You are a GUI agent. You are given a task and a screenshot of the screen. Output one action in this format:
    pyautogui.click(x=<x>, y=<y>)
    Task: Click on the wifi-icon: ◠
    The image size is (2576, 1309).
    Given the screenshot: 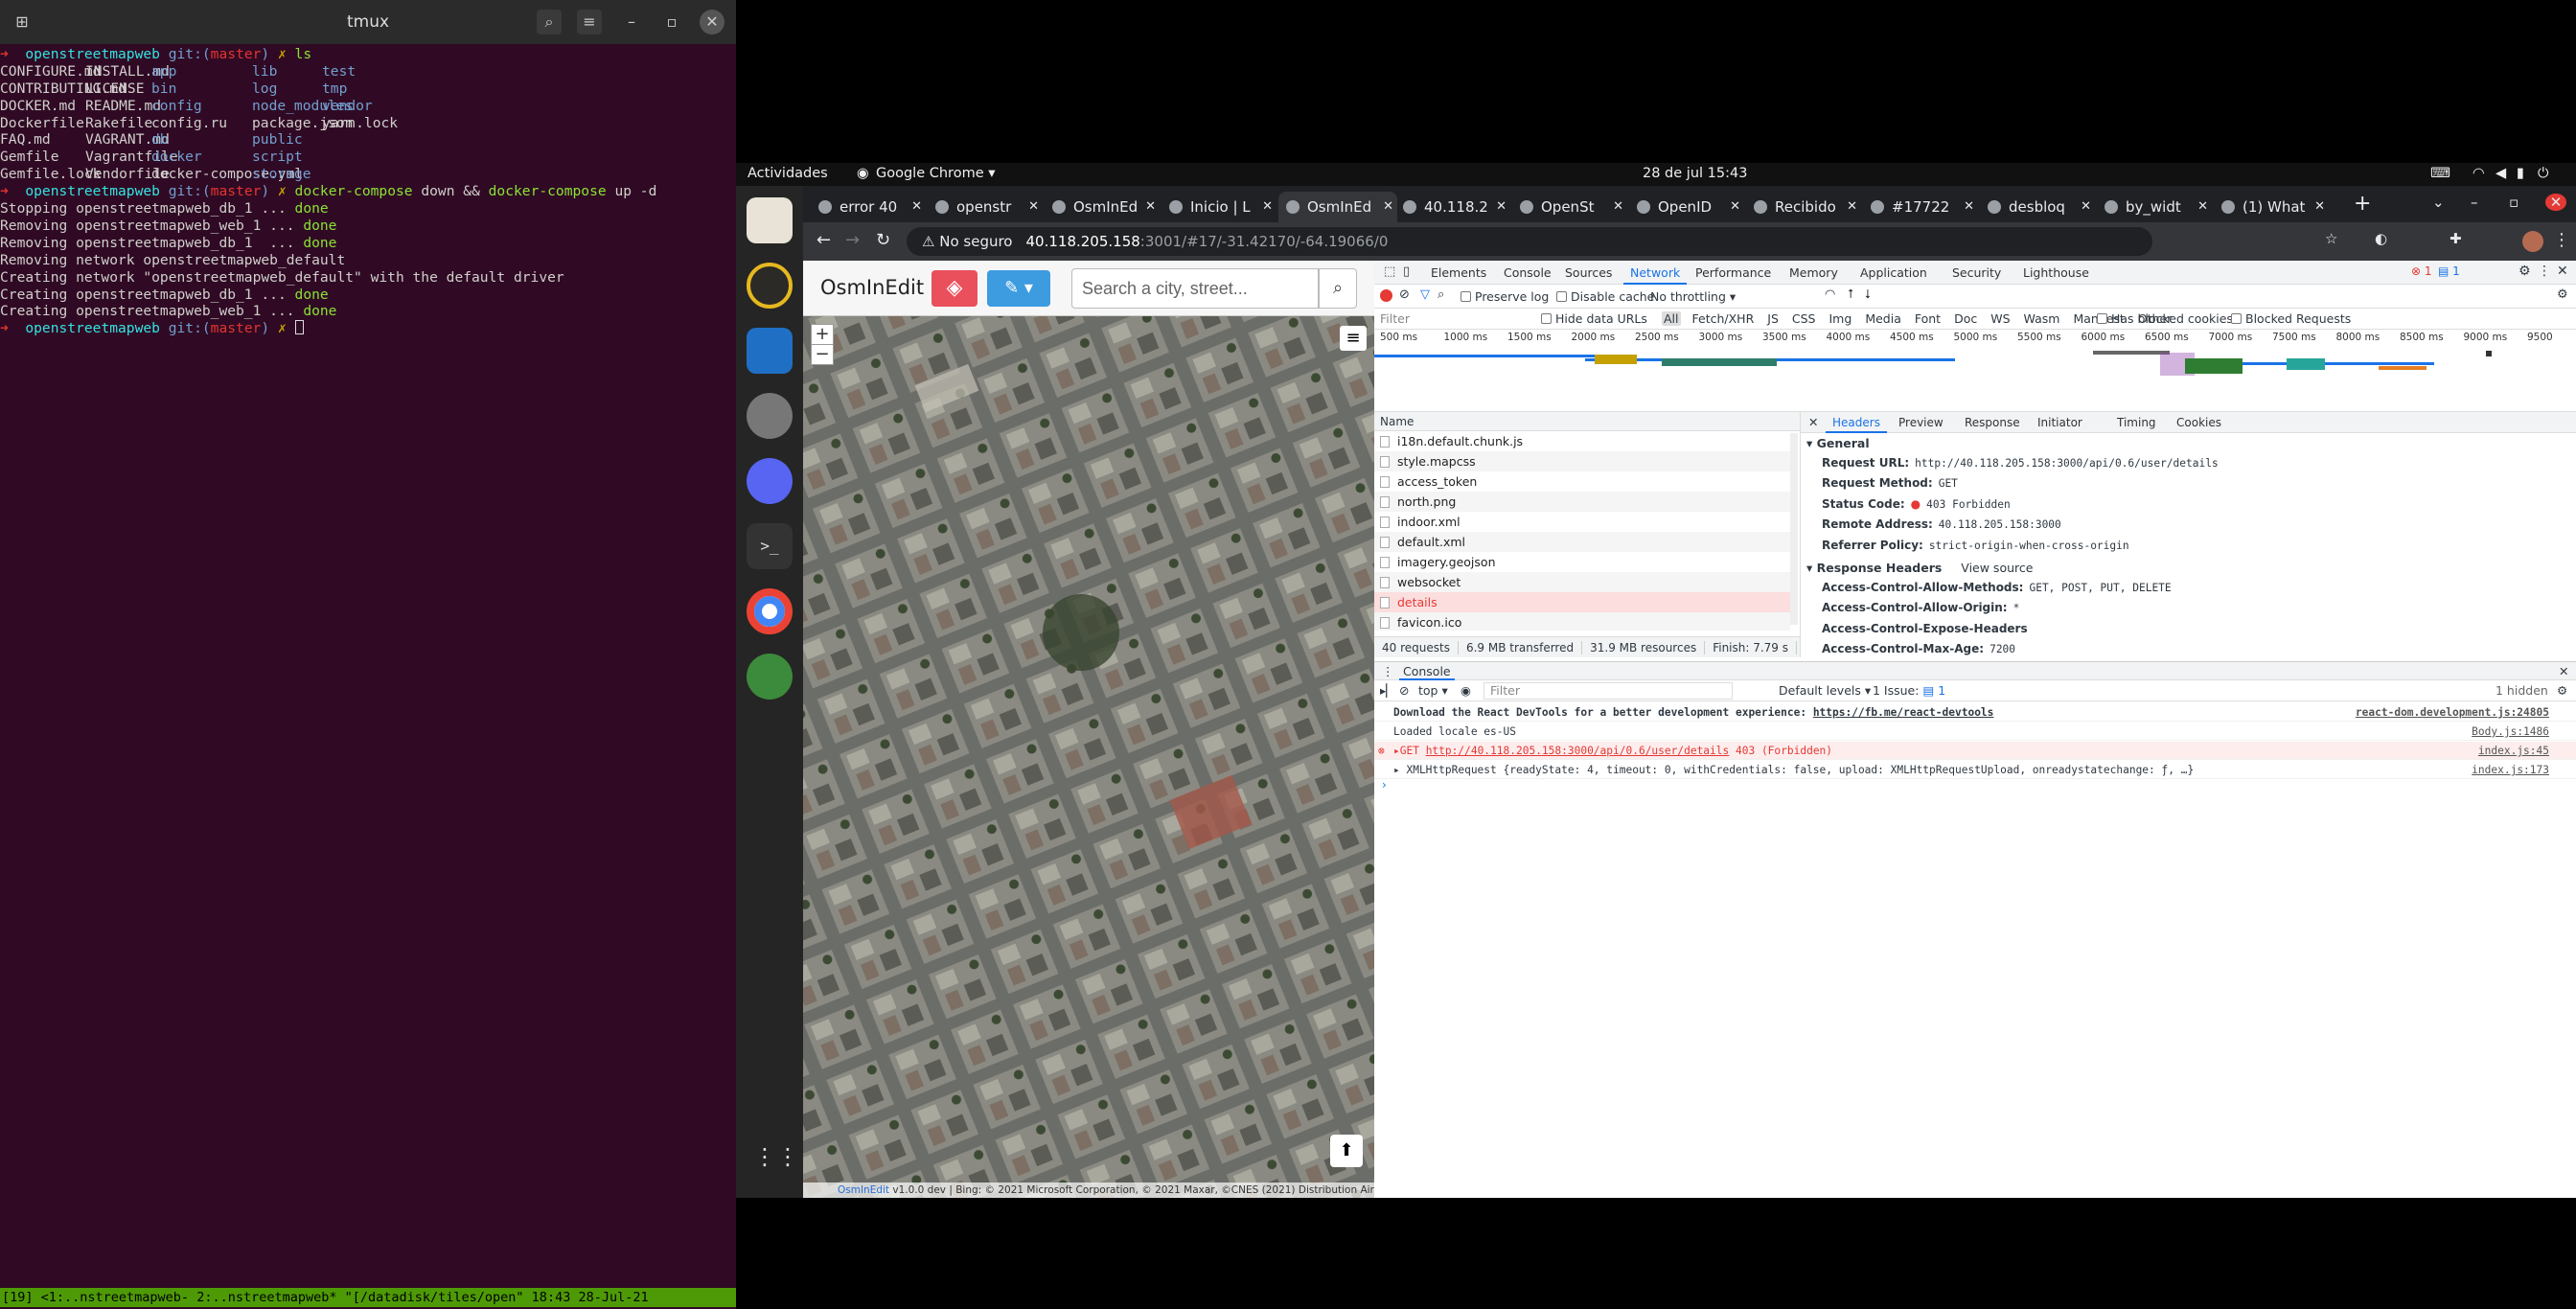 What is the action you would take?
    pyautogui.click(x=2478, y=173)
    